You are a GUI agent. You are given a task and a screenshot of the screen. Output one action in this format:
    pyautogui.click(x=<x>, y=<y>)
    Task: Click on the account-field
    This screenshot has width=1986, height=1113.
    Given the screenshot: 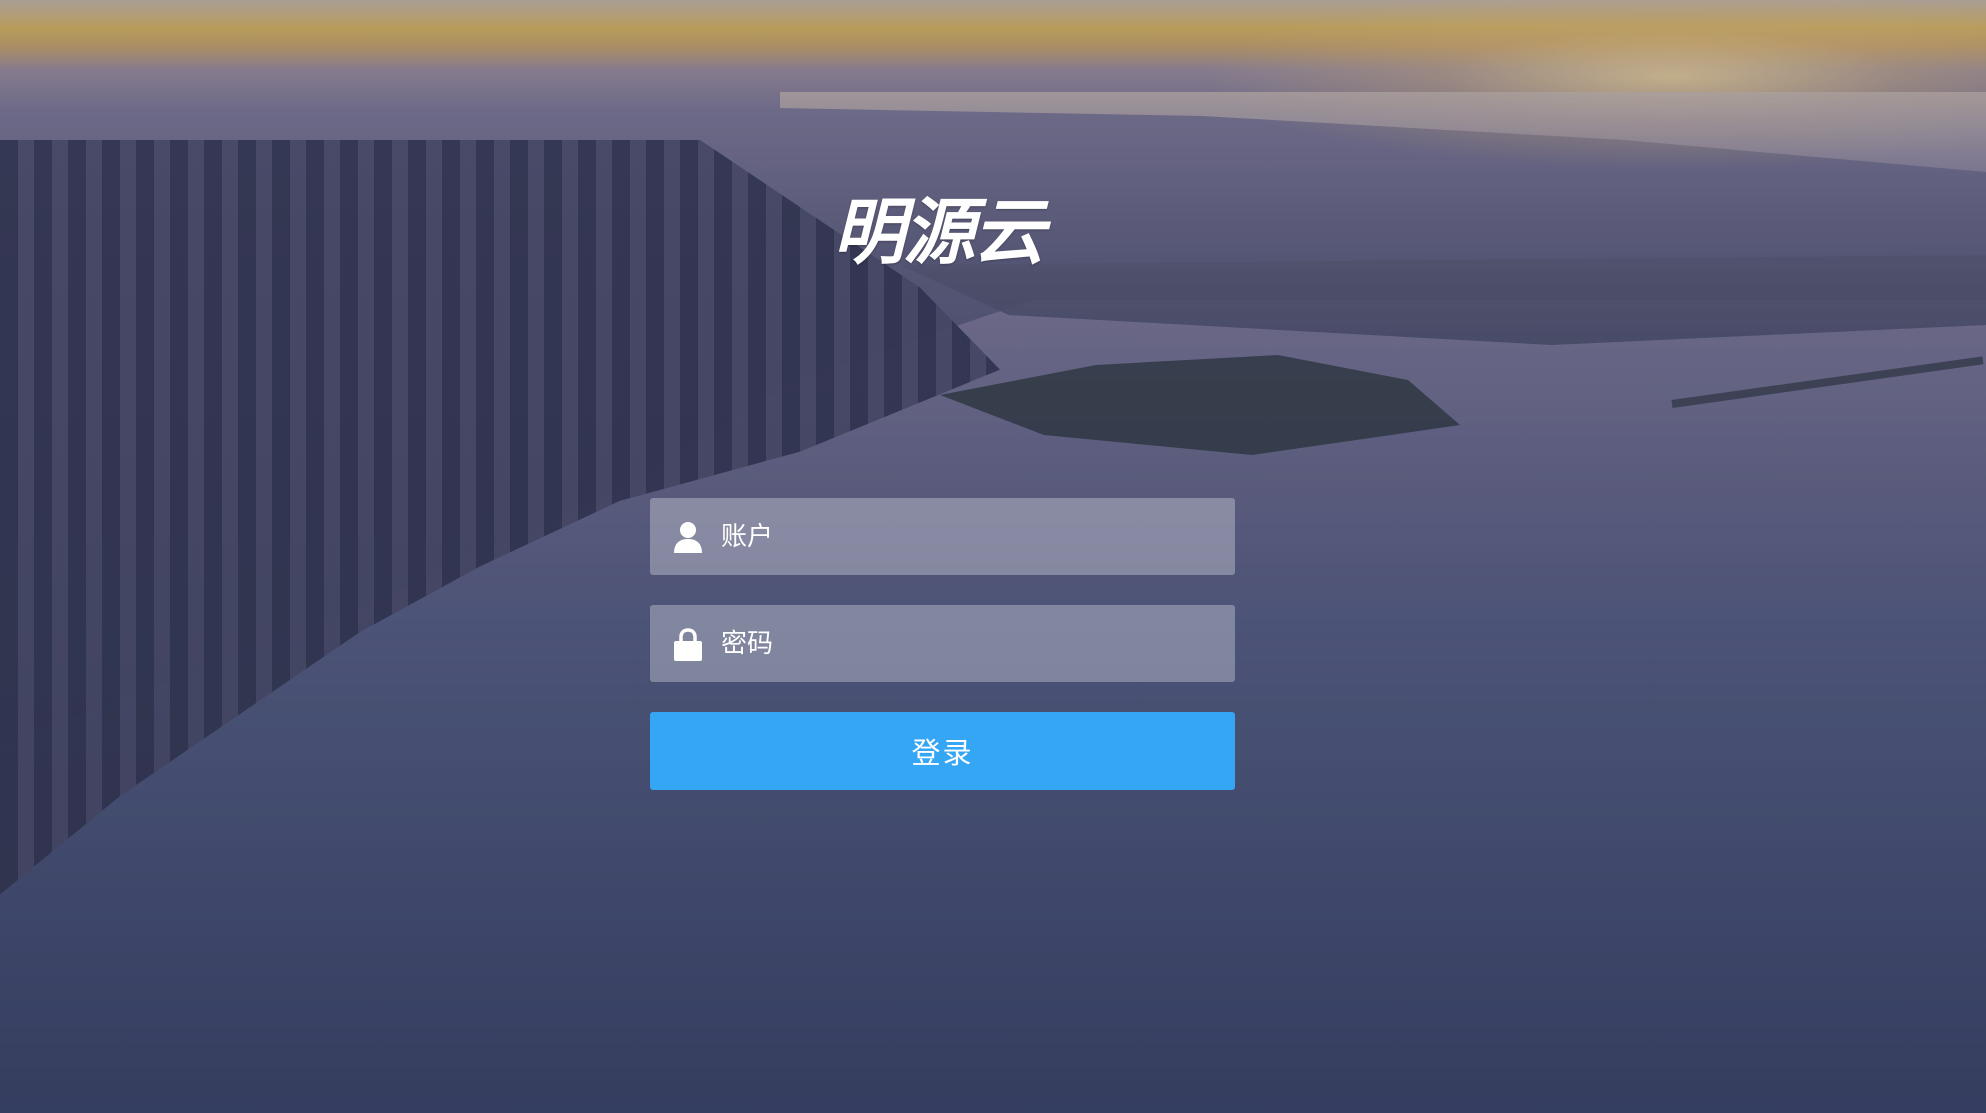 What is the action you would take?
    pyautogui.click(x=942, y=536)
    